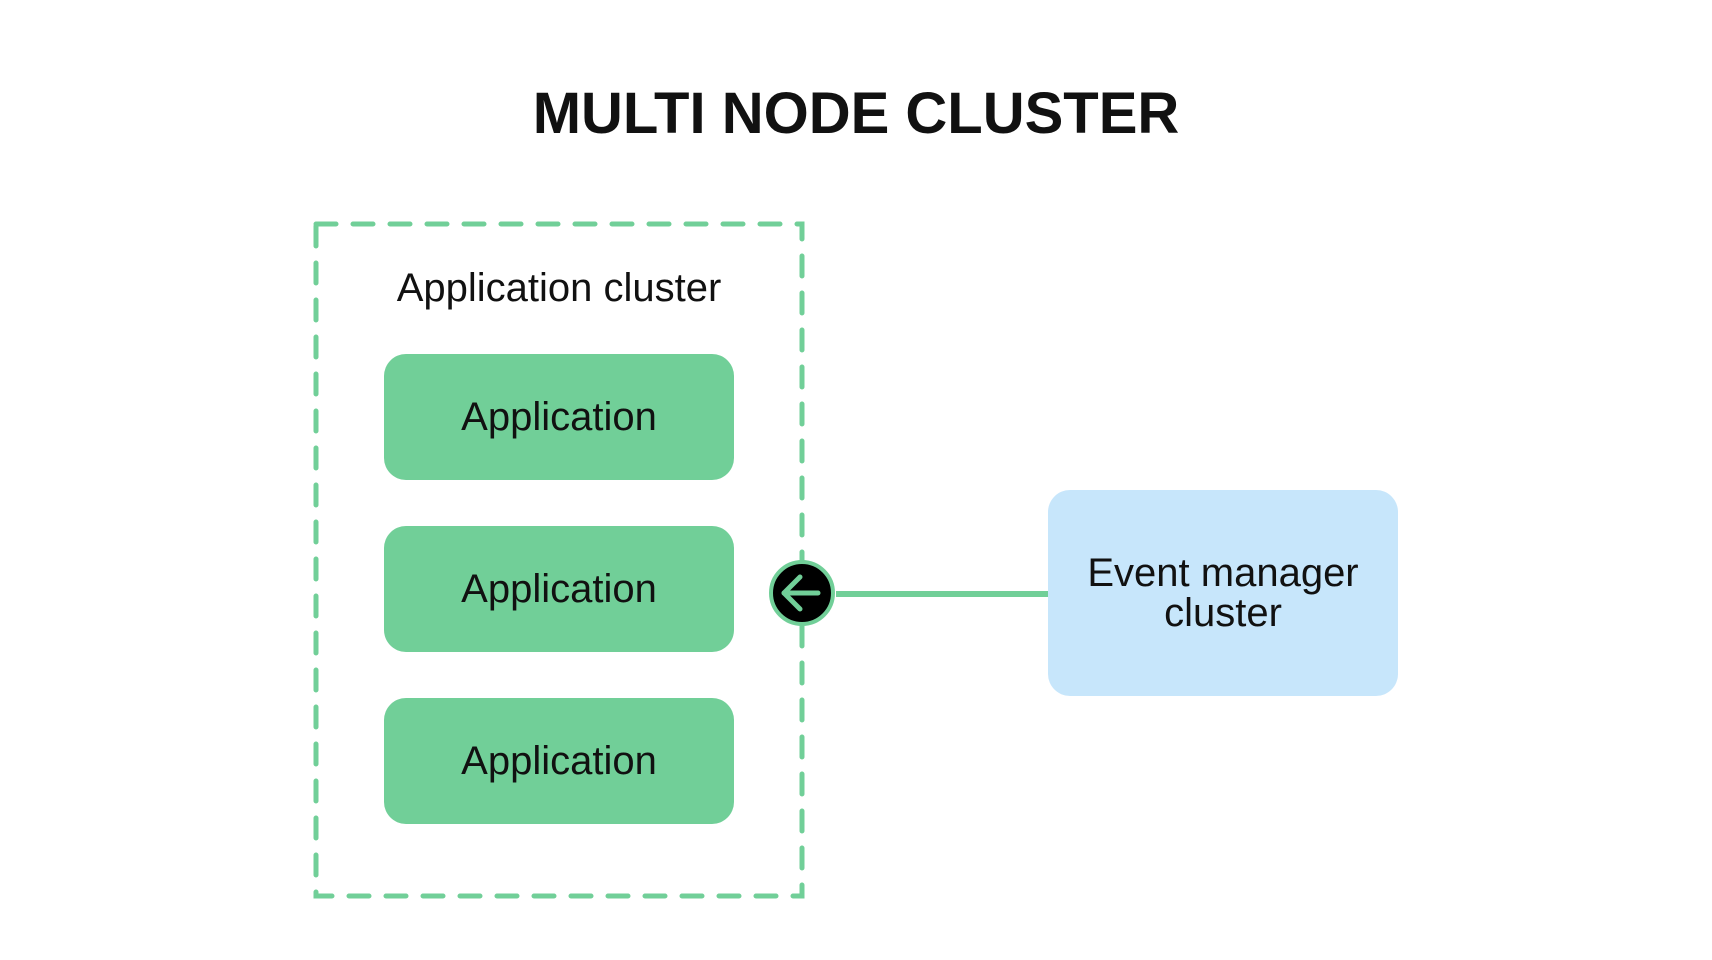 The height and width of the screenshot is (960, 1712). Describe the element at coordinates (802, 593) in the screenshot. I see `arrow-left-icon` at that location.